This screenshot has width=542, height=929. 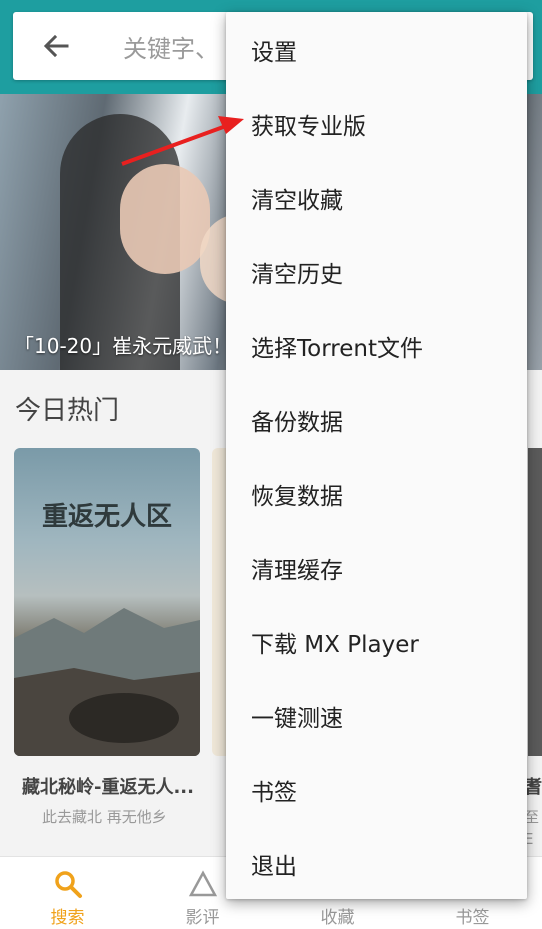 I want to click on menu-item-settings: 设置, so click(x=376, y=49).